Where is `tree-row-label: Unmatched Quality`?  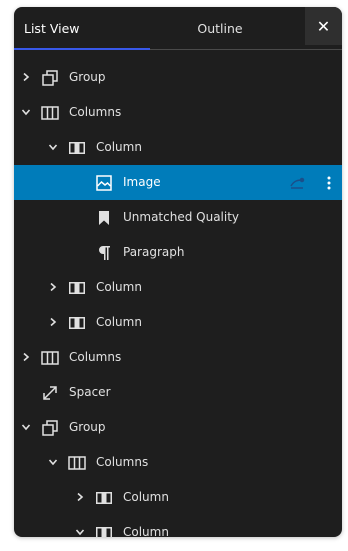 tree-row-label: Unmatched Quality is located at coordinates (181, 217).